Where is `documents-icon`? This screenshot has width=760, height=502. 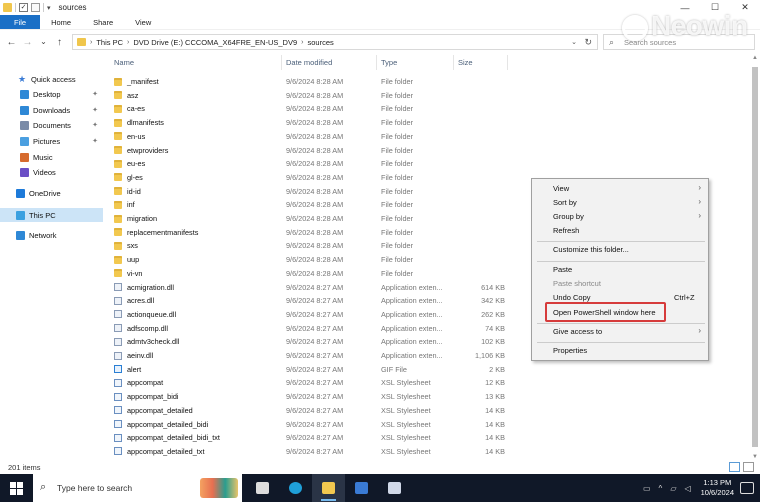 documents-icon is located at coordinates (24, 125).